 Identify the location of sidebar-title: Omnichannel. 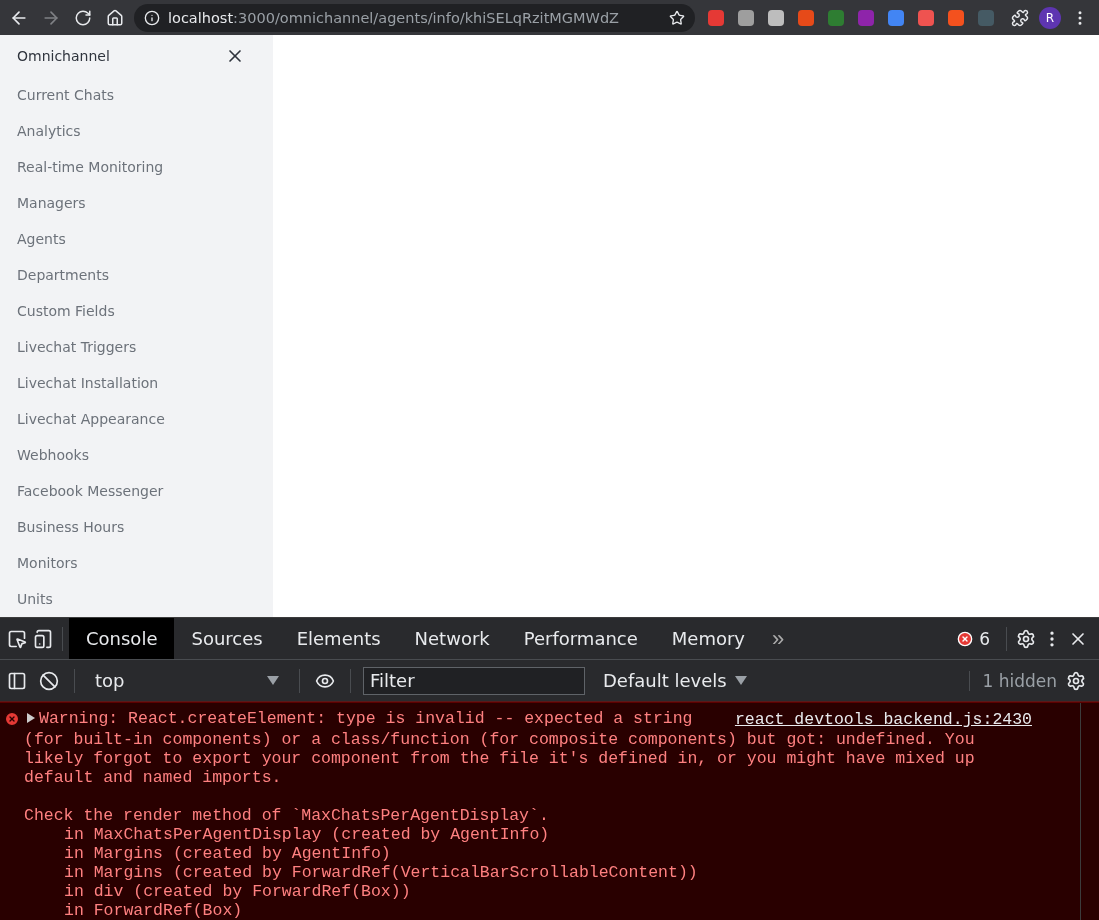
(63, 56).